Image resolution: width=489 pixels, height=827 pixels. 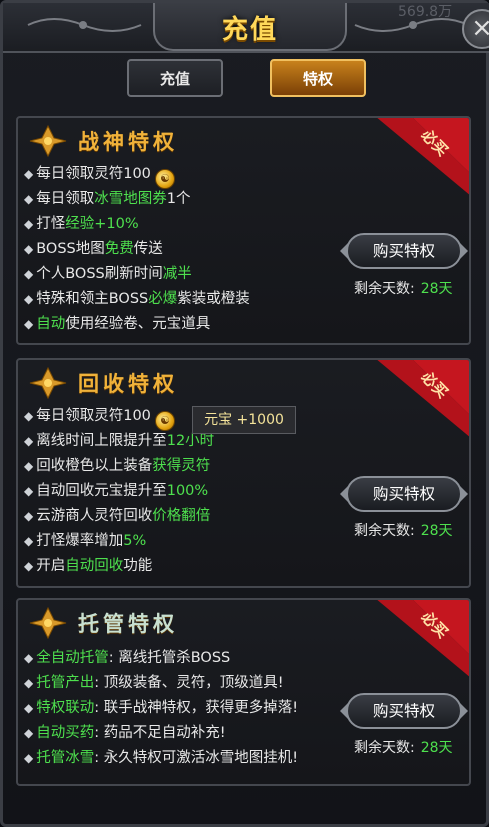 I want to click on list-item: ◆ 特殊和领主BOSS必爆紫装或橙装, so click(x=137, y=299).